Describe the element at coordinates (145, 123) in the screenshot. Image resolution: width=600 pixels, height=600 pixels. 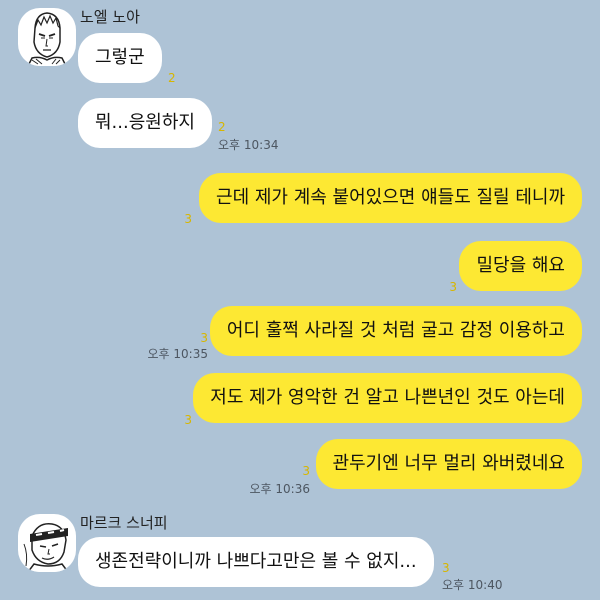
I see `message-bubble: 뭐...응원하지` at that location.